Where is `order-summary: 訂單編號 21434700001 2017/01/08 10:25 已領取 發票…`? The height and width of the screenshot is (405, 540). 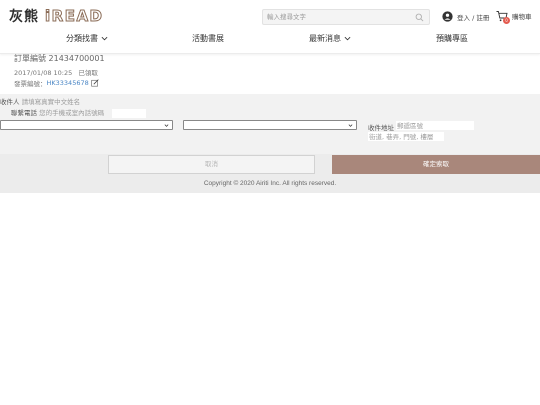 order-summary: 訂單編號 21434700001 2017/01/08 10:25 已領取 發票… is located at coordinates (59, 71).